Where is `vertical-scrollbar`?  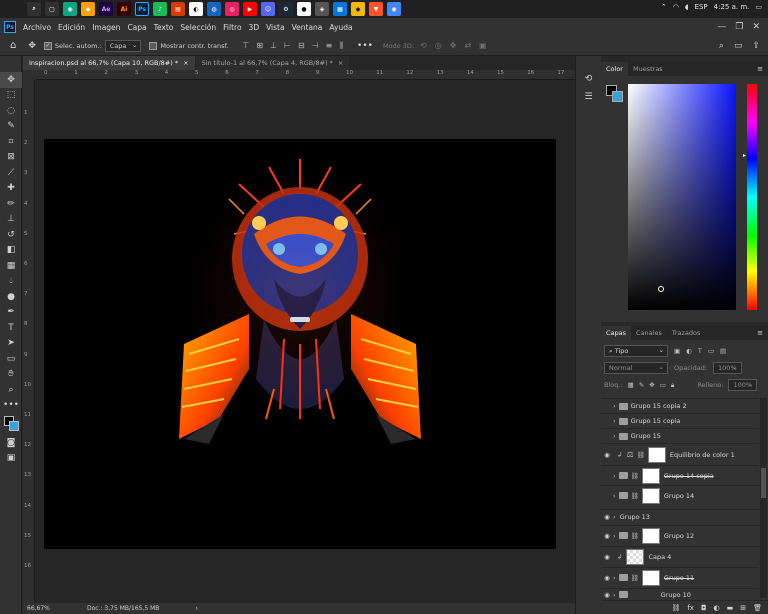 vertical-scrollbar is located at coordinates (570, 341).